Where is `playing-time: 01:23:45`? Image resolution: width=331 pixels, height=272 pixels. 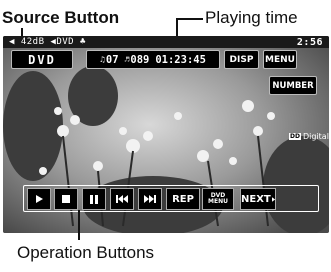 playing-time: 01:23:45 is located at coordinates (180, 59).